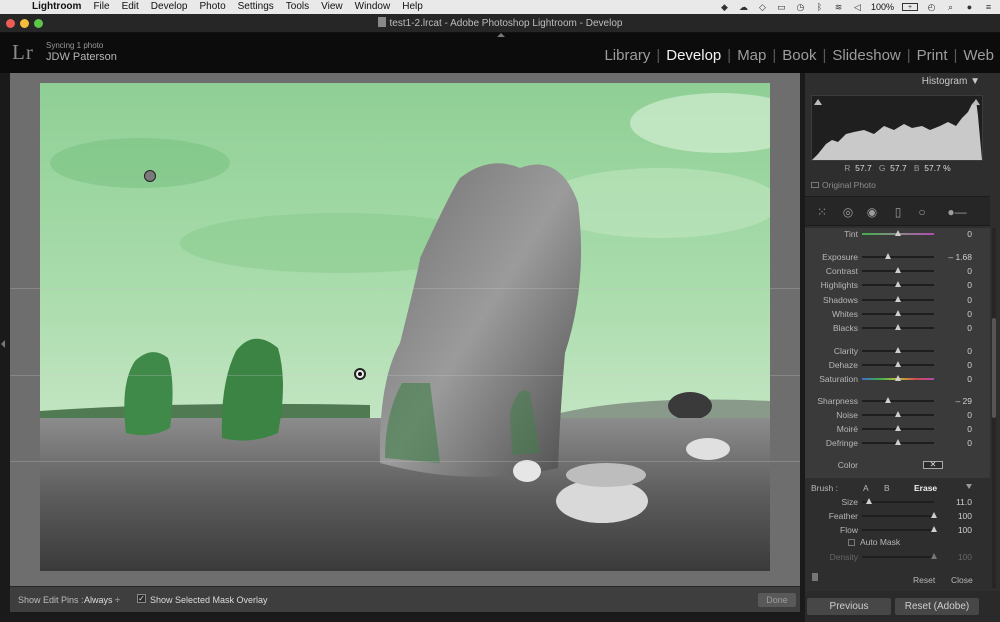  What do you see at coordinates (360, 374) in the screenshot?
I see `edit-pin-selected` at bounding box center [360, 374].